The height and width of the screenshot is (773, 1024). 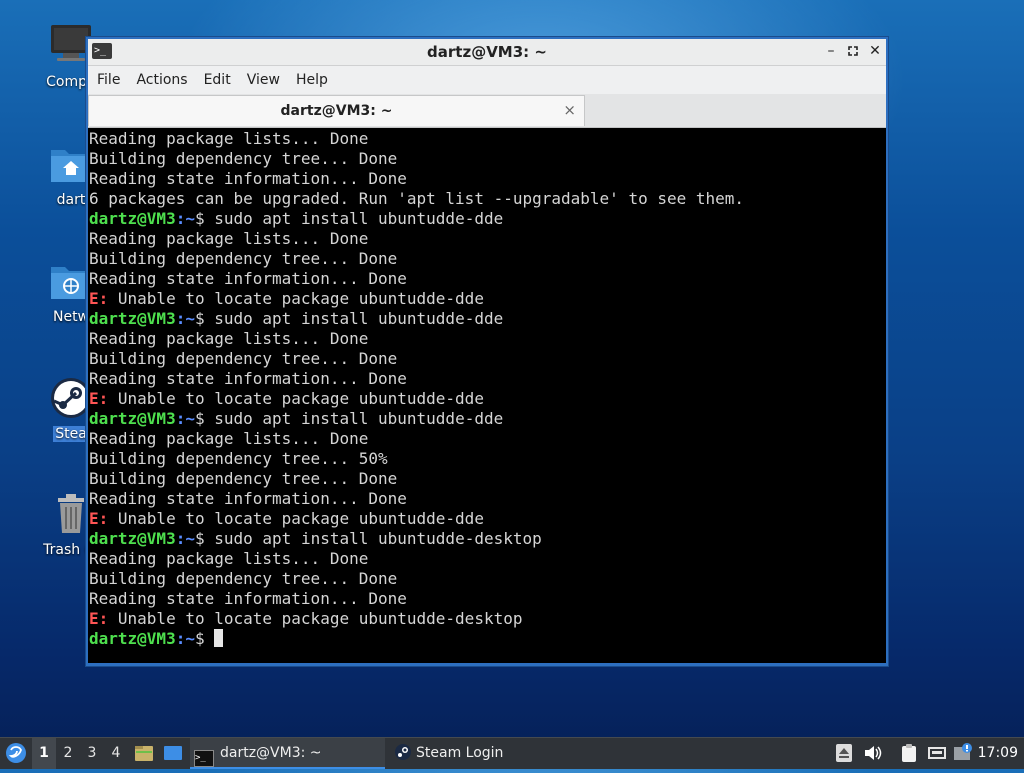 I want to click on taskbar-item-label: Steam Login, so click(x=460, y=753).